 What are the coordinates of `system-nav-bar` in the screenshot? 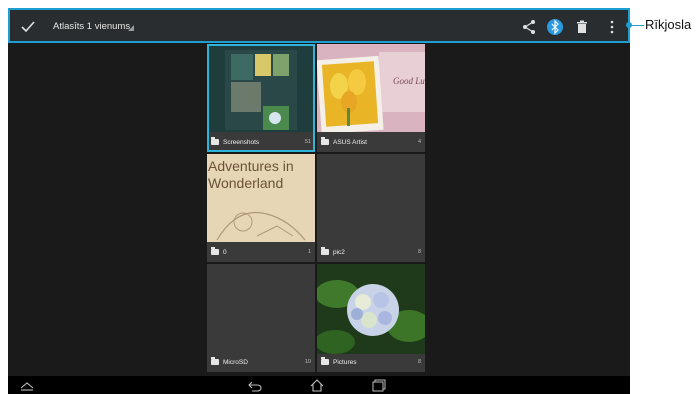 It's located at (319, 385).